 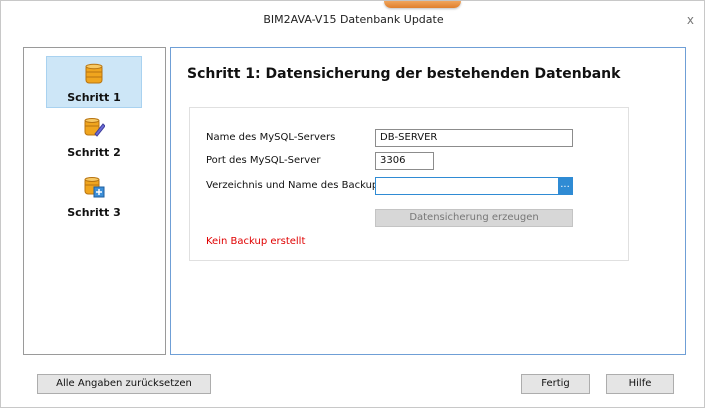 What do you see at coordinates (555, 384) in the screenshot?
I see `finish-button: Fertig` at bounding box center [555, 384].